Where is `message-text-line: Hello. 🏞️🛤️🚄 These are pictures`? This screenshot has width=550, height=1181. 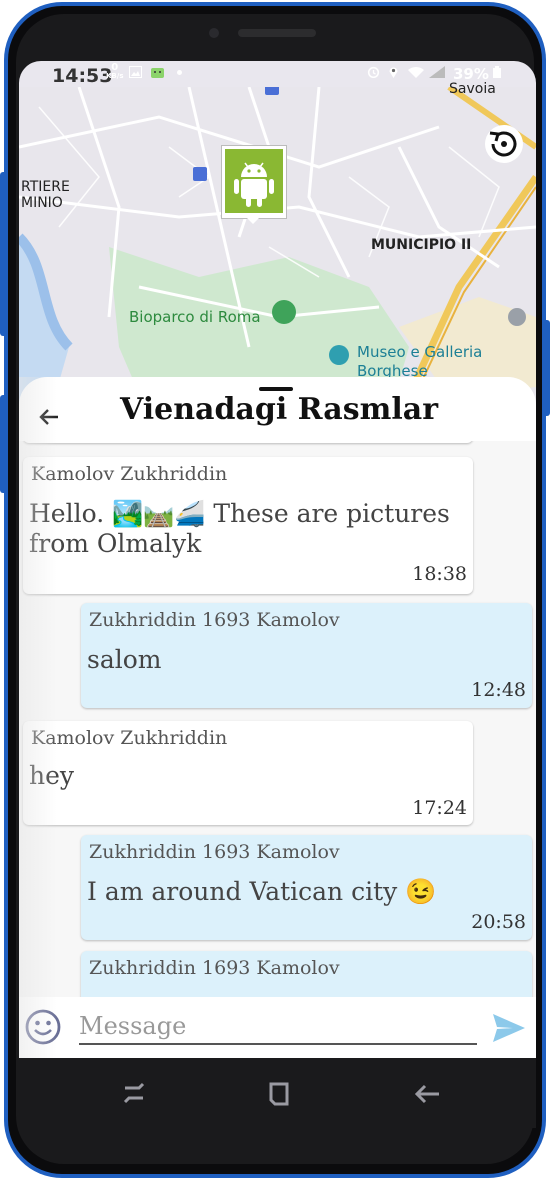
message-text-line: Hello. 🏞️🛤️🚄 These are pictures is located at coordinates (239, 513).